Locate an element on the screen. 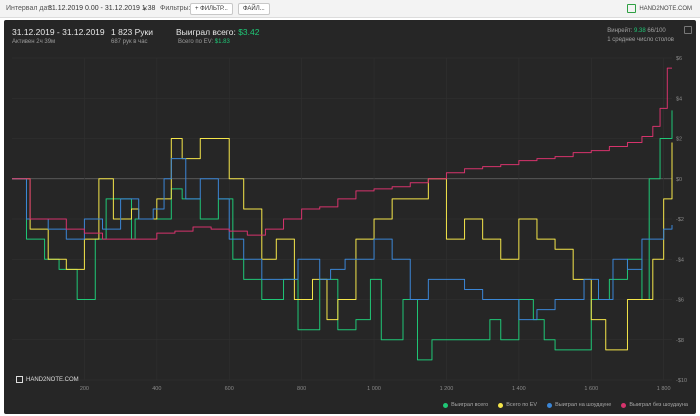  y-tick-label: $2 is located at coordinates (679, 140).